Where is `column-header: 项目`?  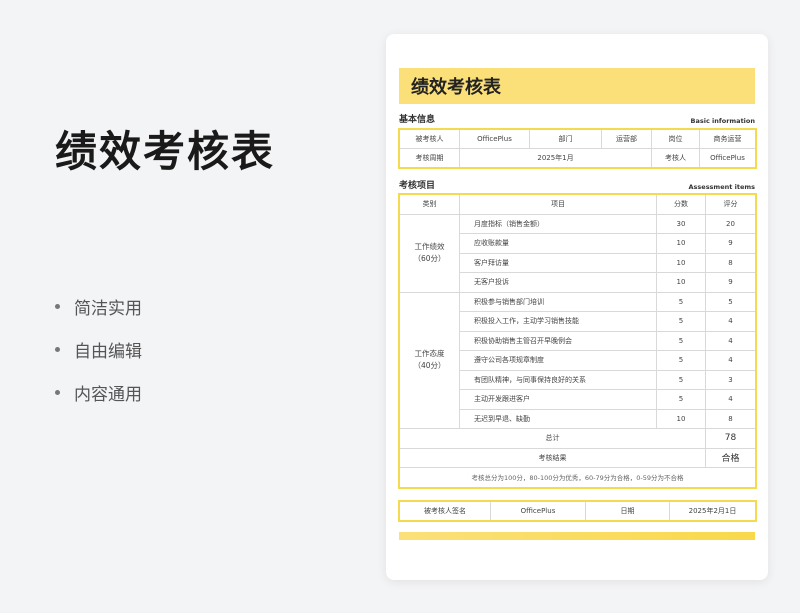
column-header: 项目 is located at coordinates (558, 204).